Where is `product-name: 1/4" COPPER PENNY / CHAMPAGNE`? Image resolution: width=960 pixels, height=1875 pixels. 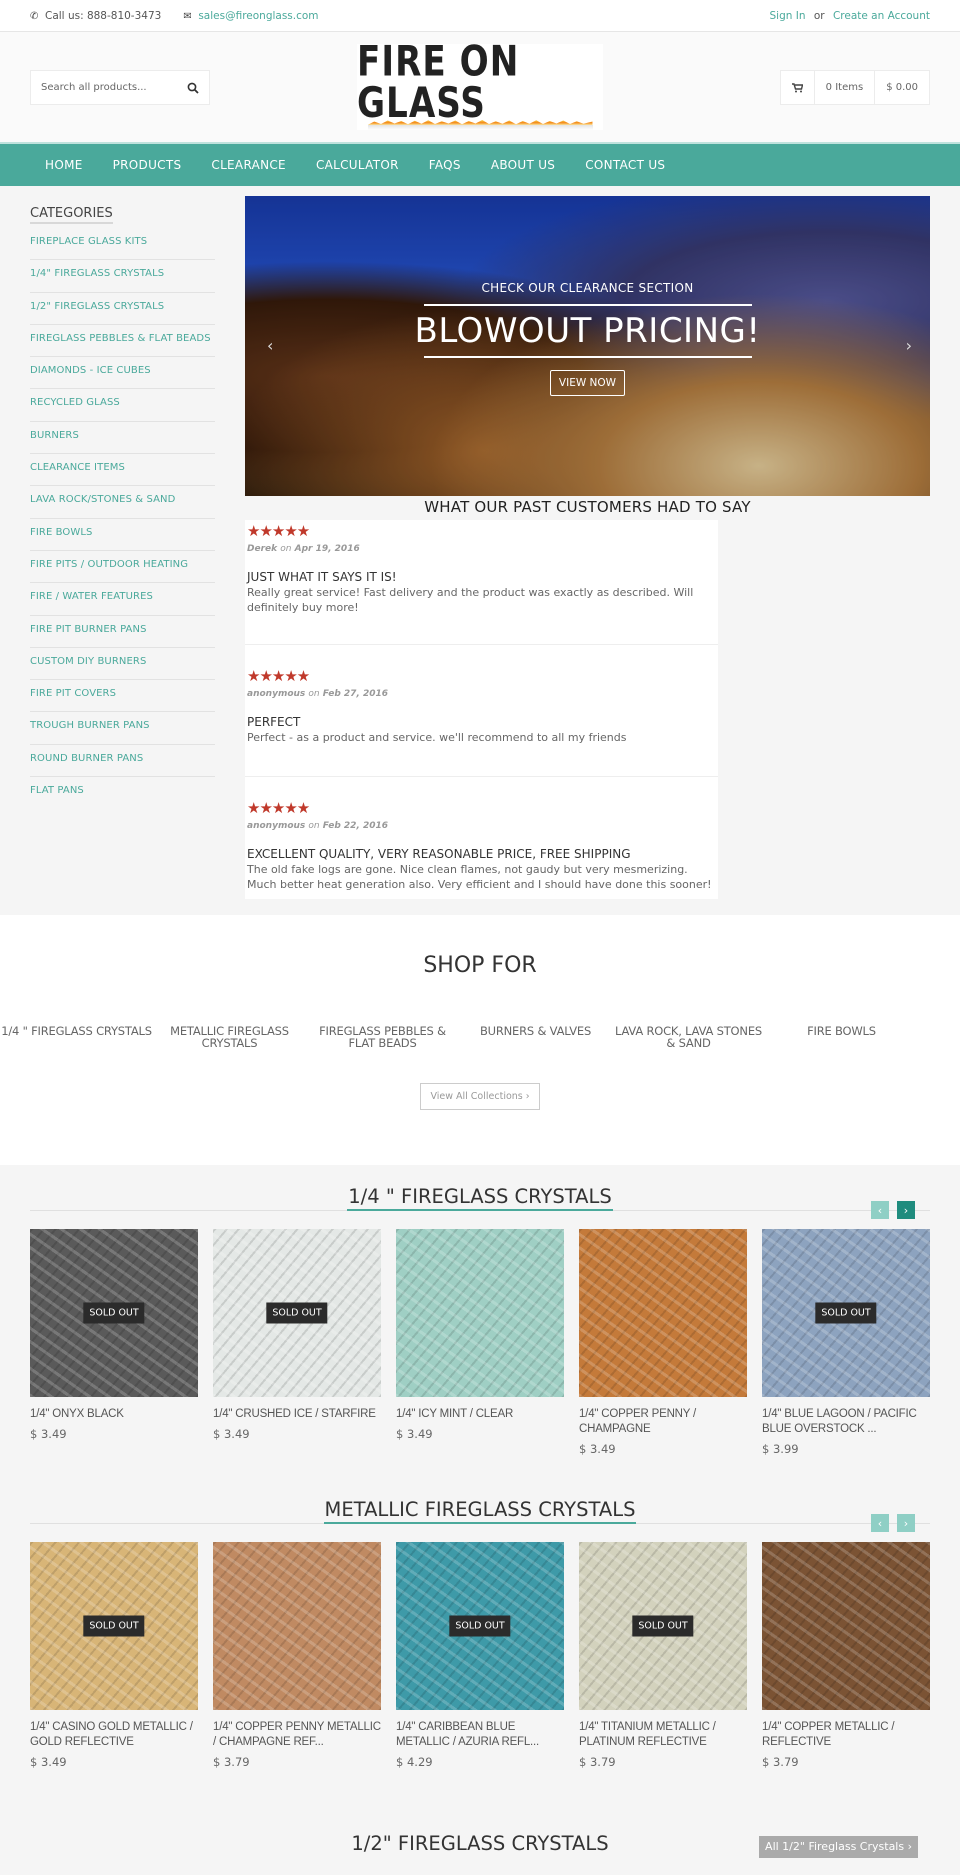
product-name: 1/4" COPPER PENNY / CHAMPAGNE is located at coordinates (663, 1422).